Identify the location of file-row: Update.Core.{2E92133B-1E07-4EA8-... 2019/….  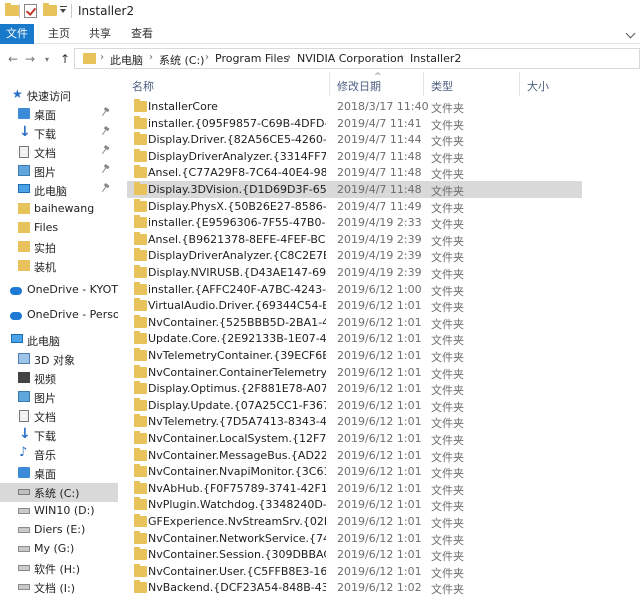
(354, 338).